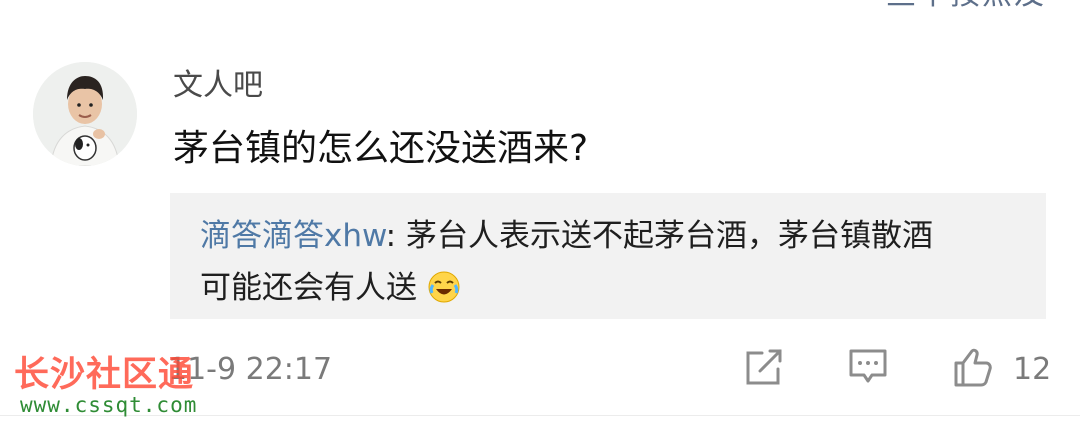 This screenshot has height=429, width=1080. What do you see at coordinates (972, 367) in the screenshot?
I see `thumbs-up-icon` at bounding box center [972, 367].